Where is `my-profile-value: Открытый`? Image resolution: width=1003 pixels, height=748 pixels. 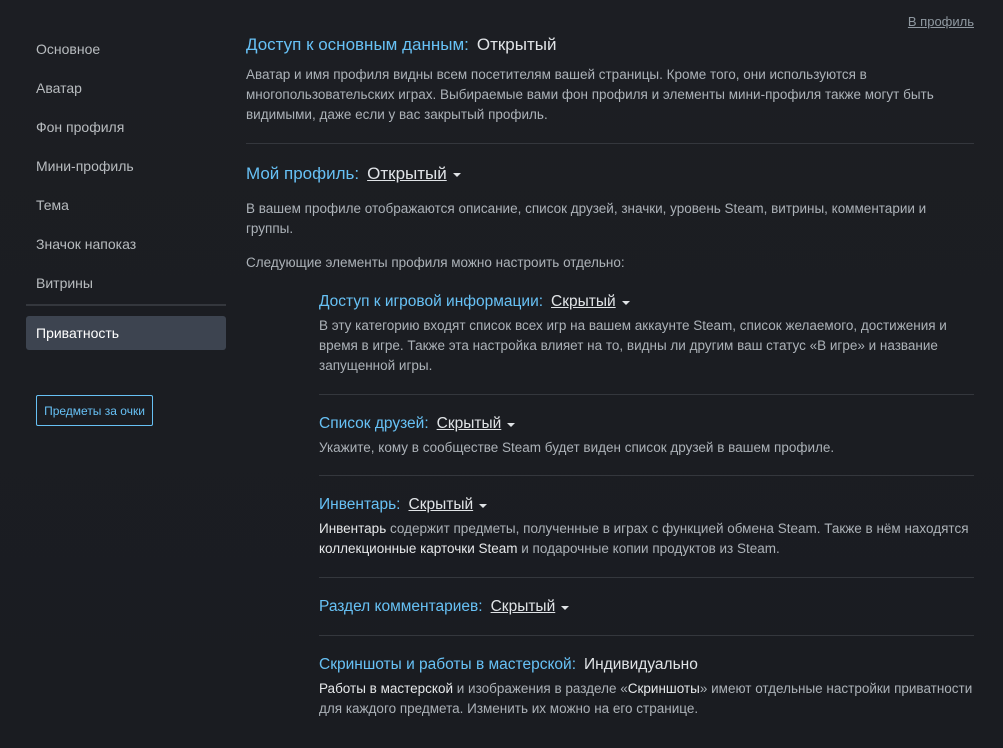 my-profile-value: Открытый is located at coordinates (407, 173).